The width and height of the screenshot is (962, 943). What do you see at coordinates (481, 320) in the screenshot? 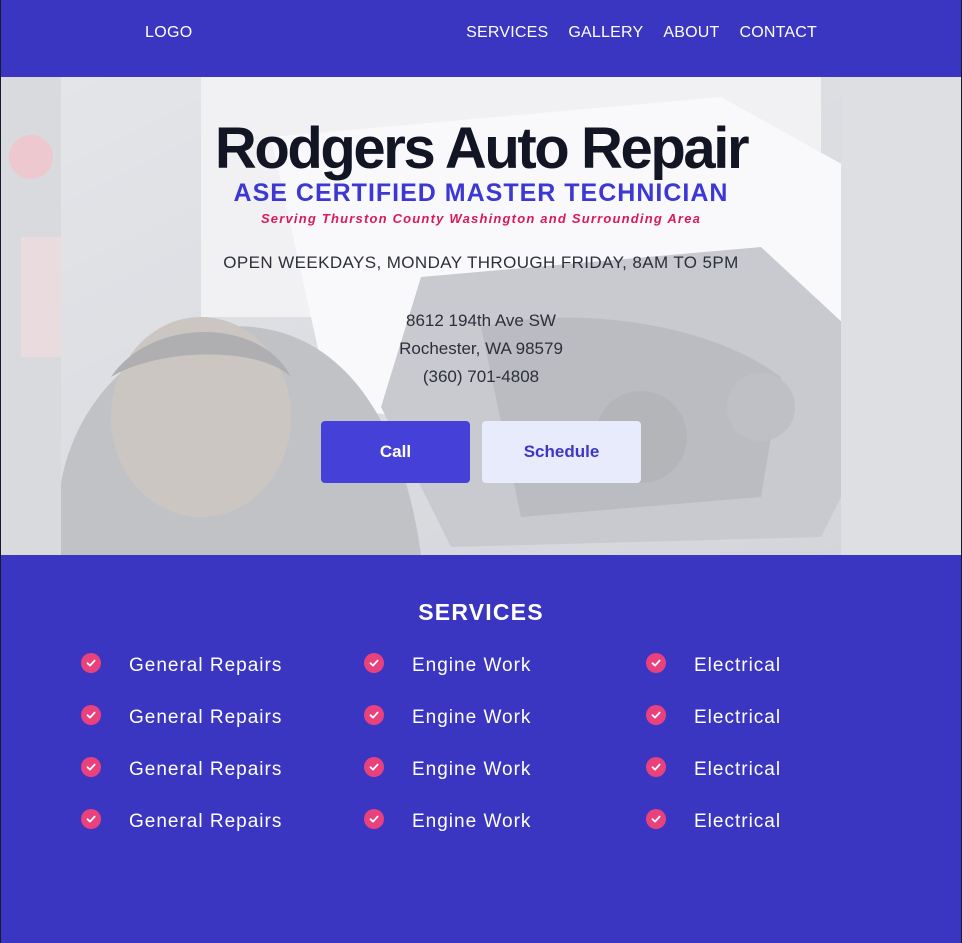
I see `address-line-1: 8612 194th Ave SW` at bounding box center [481, 320].